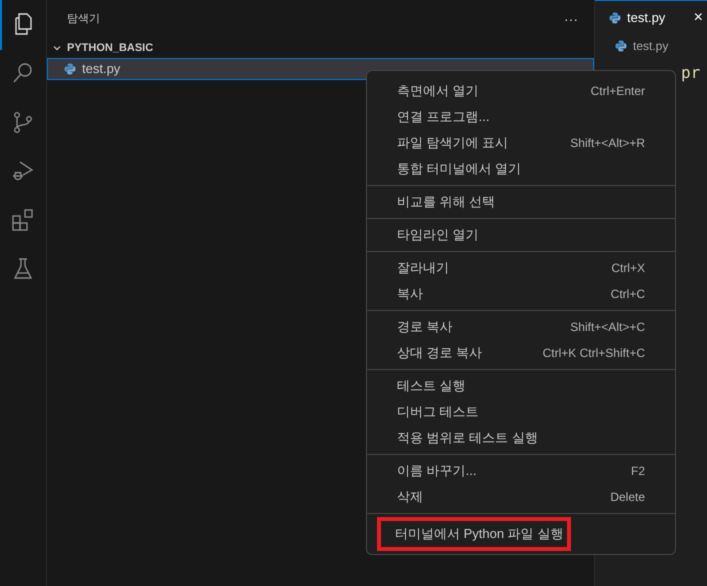 This screenshot has width=707, height=586. What do you see at coordinates (521, 497) in the screenshot?
I see `menu-item: 삭제 Delete` at bounding box center [521, 497].